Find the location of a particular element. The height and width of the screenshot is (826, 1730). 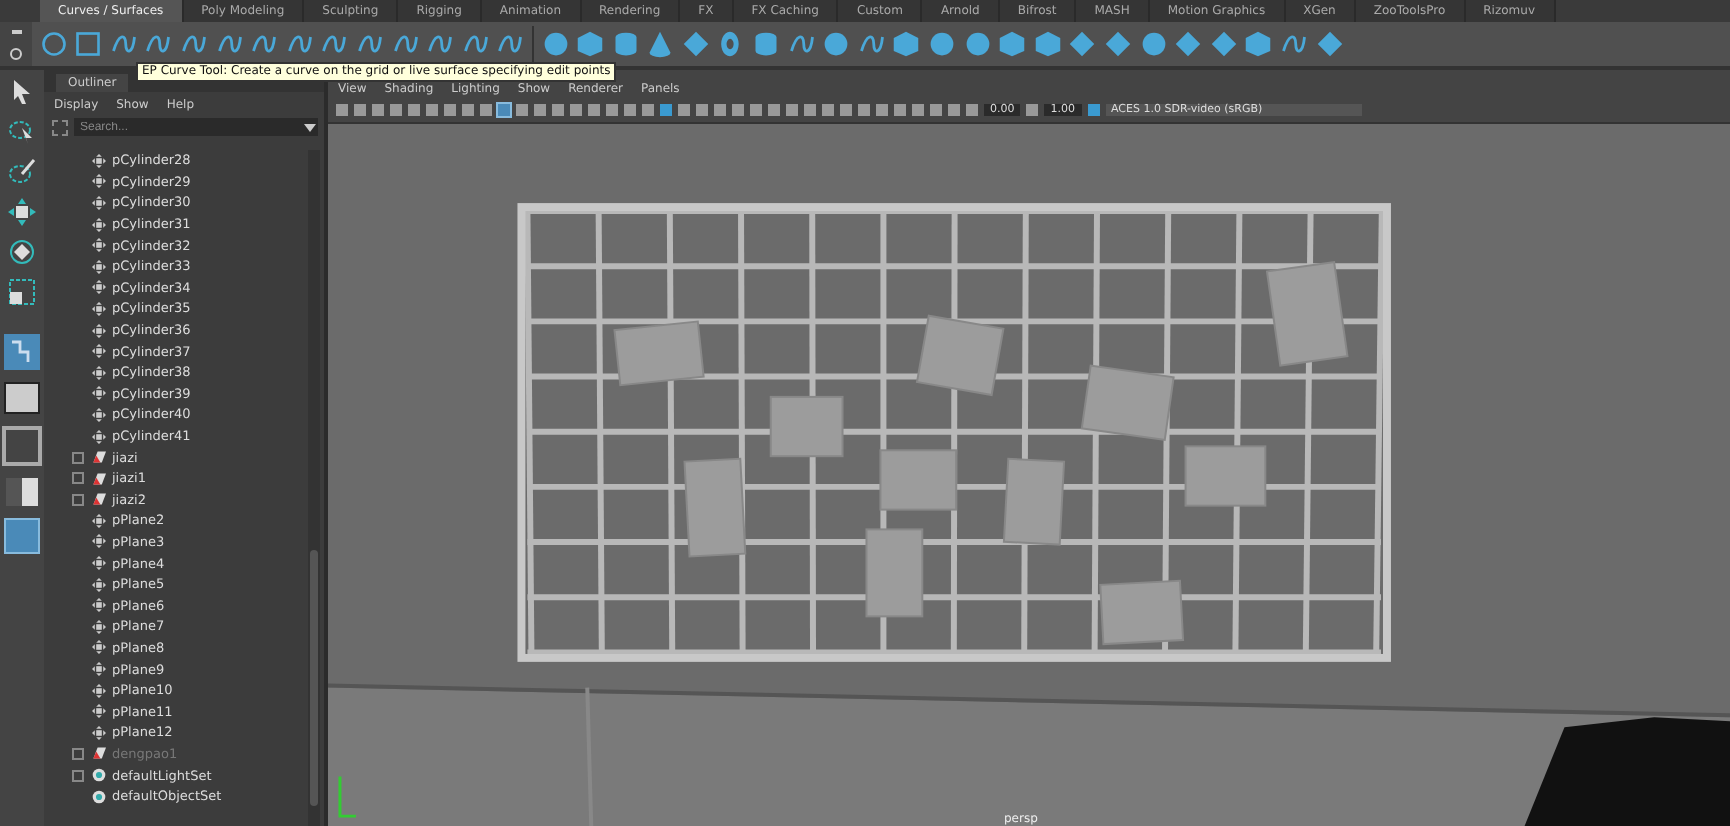

scale-tool-icon is located at coordinates (22, 292).